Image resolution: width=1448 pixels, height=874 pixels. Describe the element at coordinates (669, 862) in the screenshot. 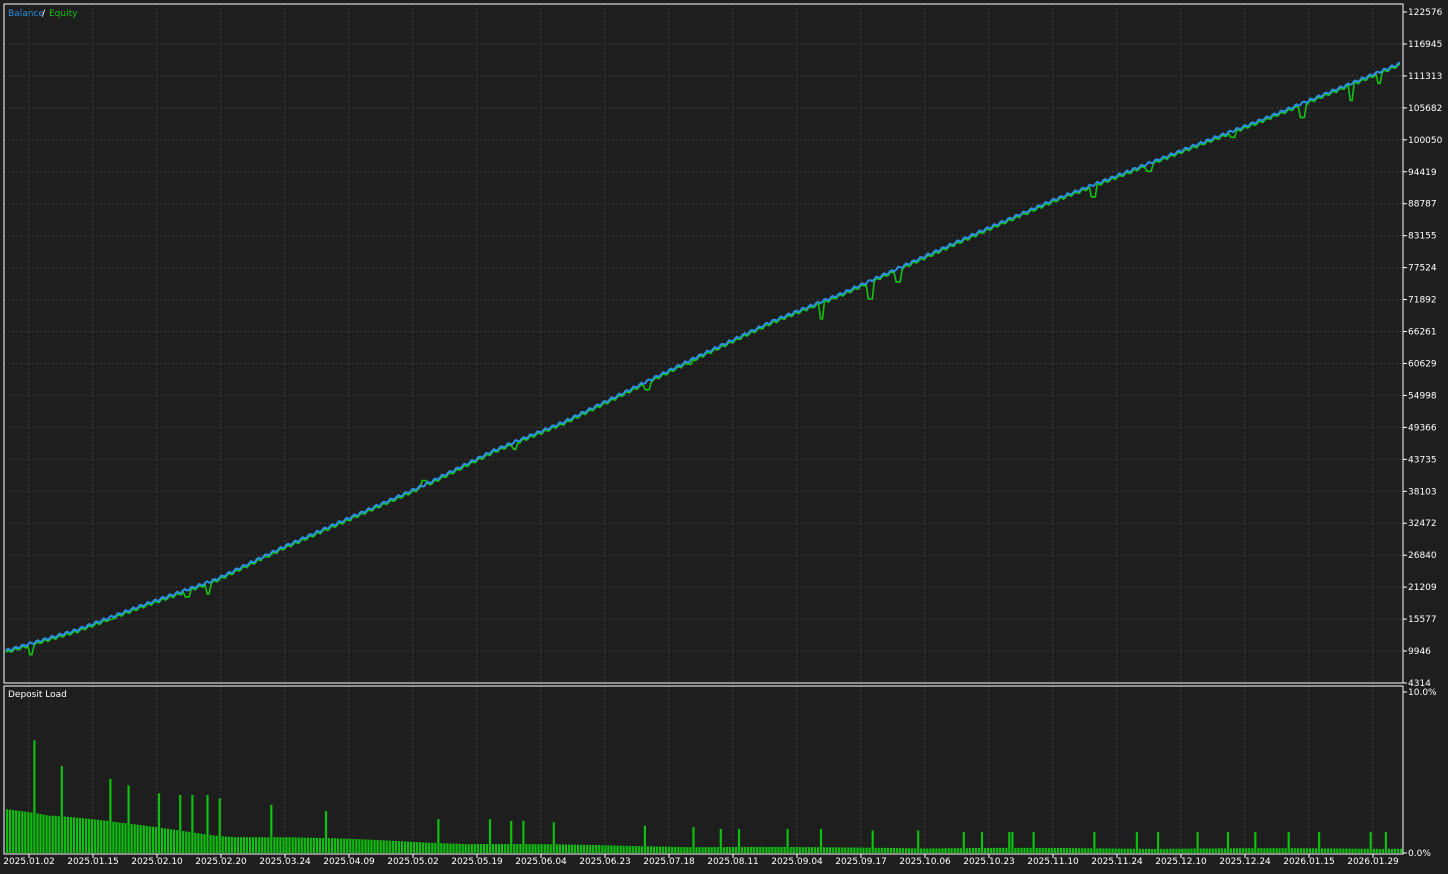

I see `x-tick-label: 2025.07.18` at that location.